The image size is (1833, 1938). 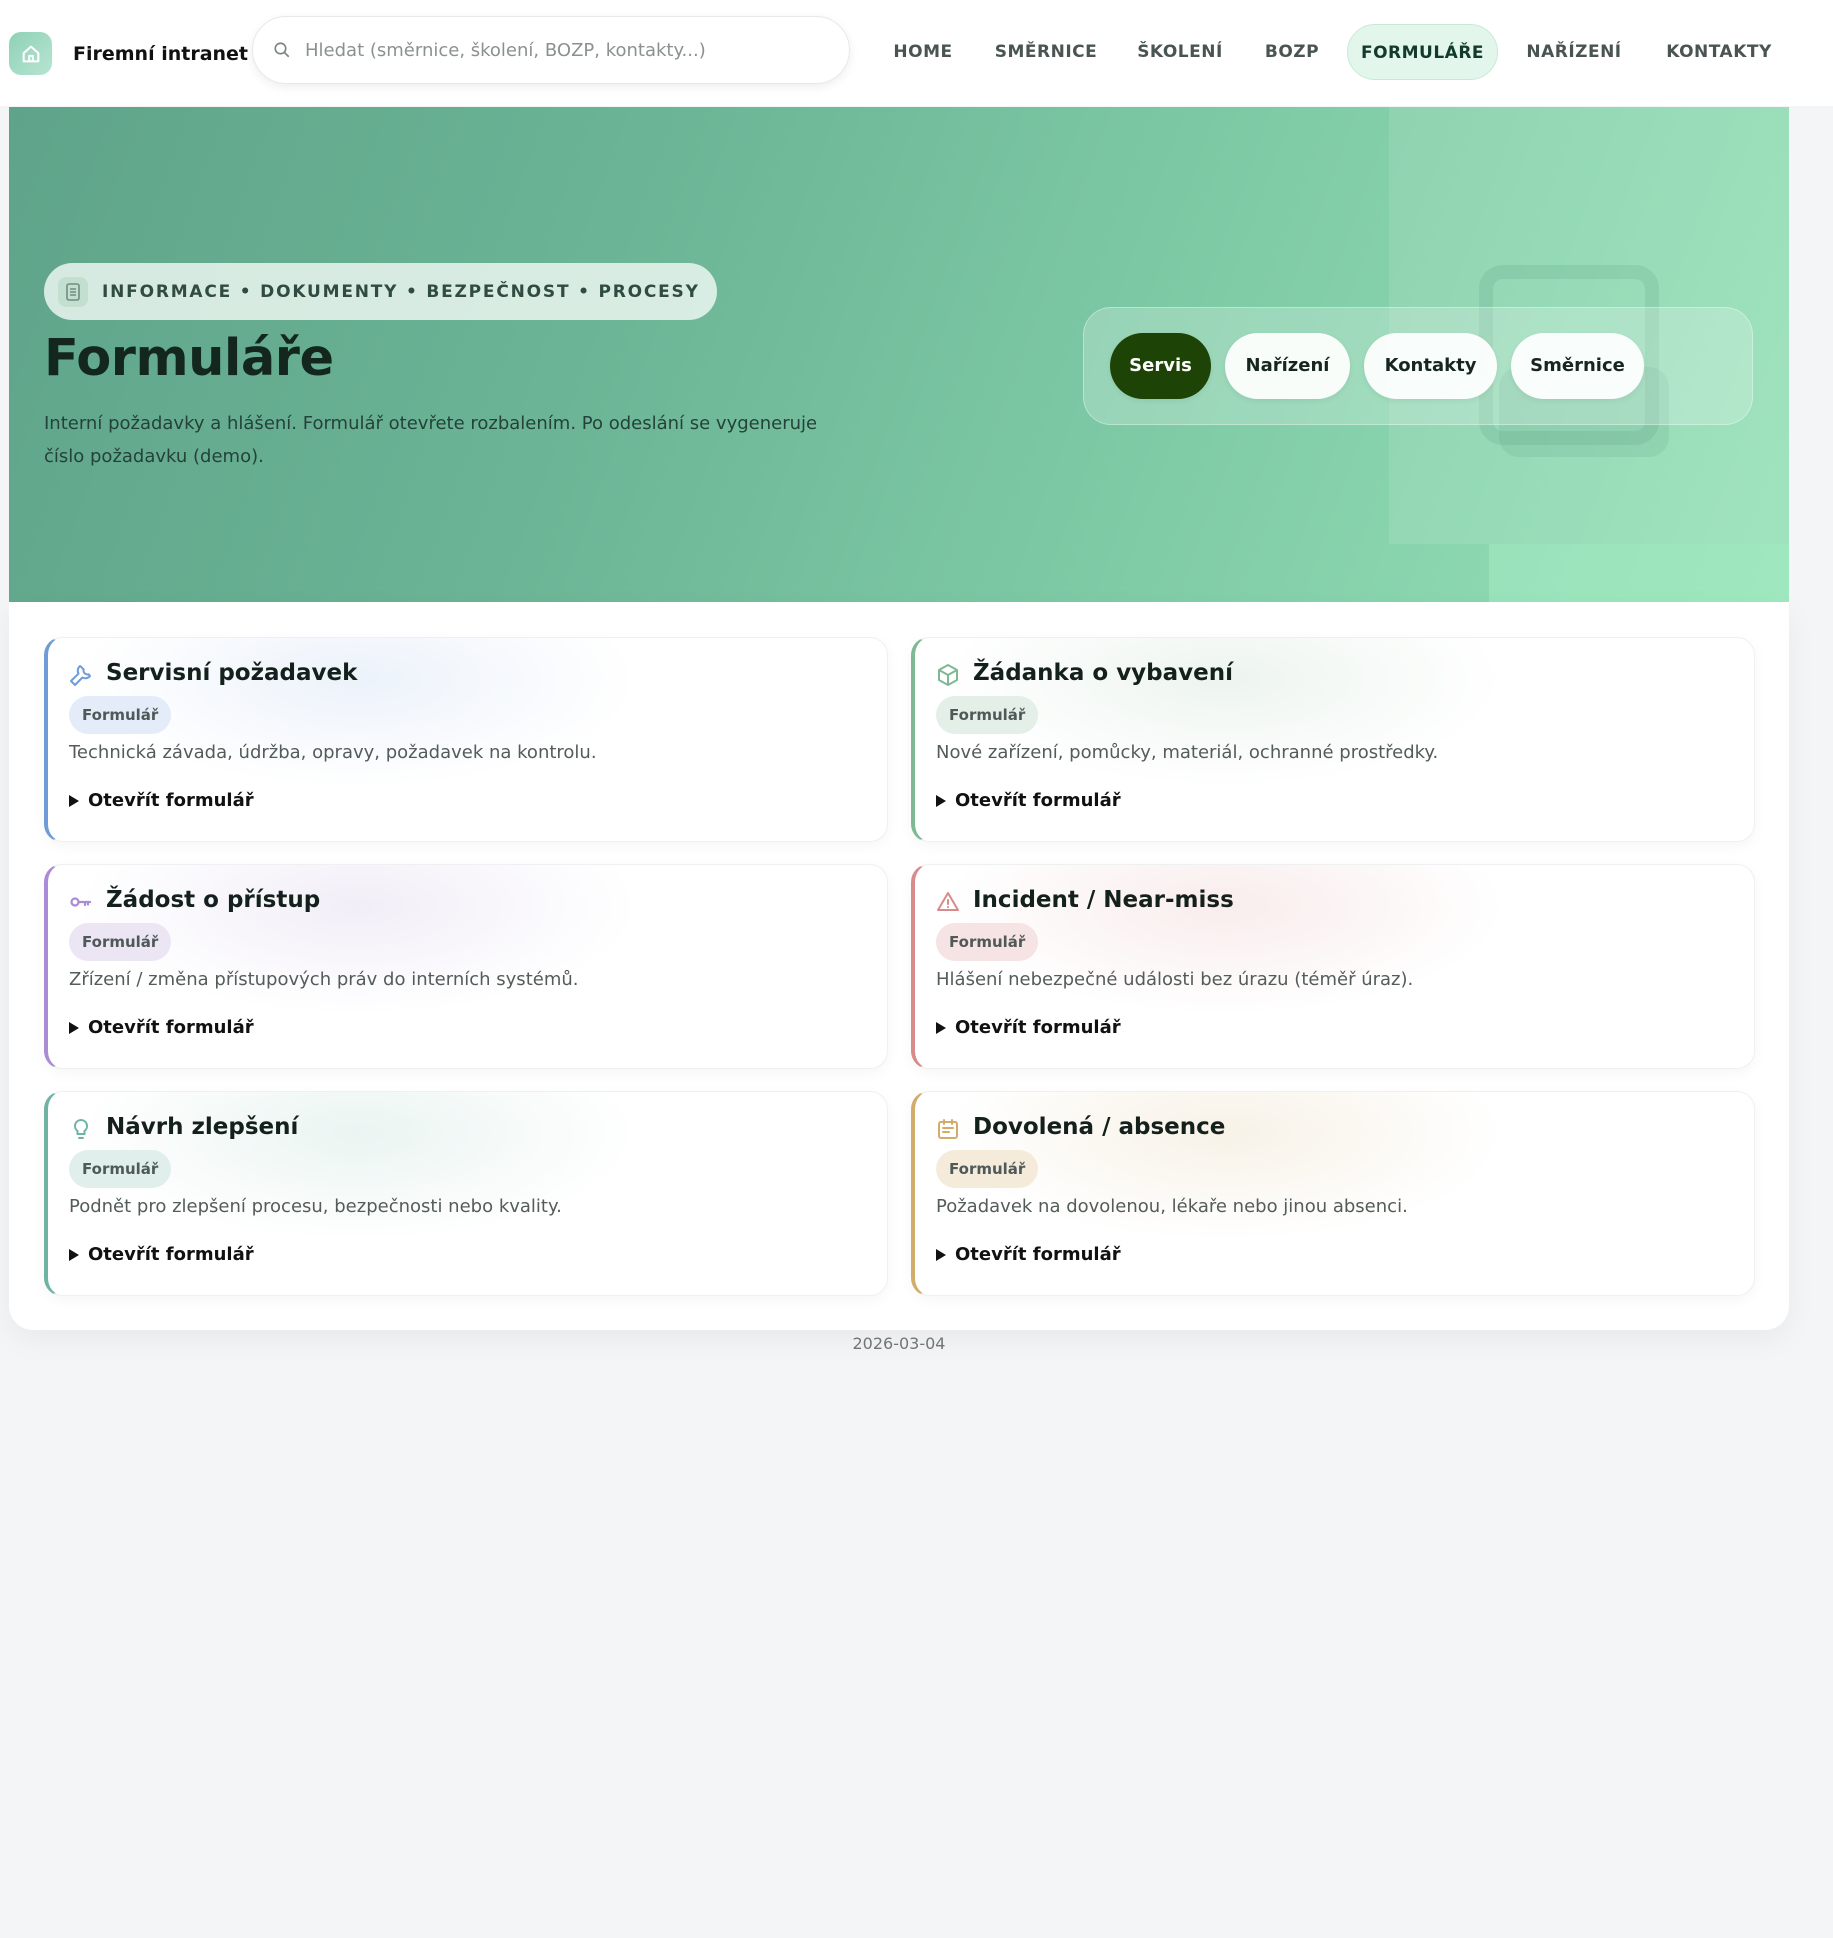 I want to click on card-title: Dovolená / absence, so click(x=1099, y=1127).